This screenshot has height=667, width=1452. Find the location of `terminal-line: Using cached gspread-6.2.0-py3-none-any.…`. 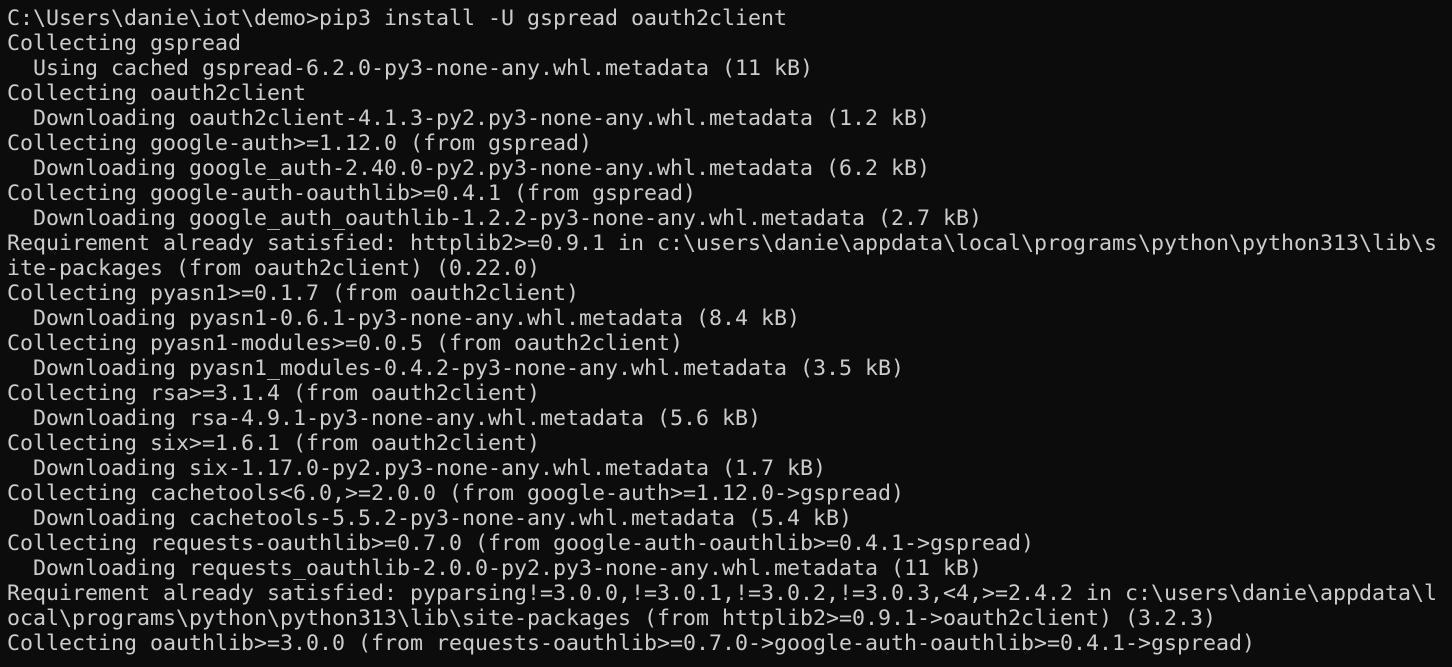

terminal-line: Using cached gspread-6.2.0-py3-none-any.… is located at coordinates (410, 68).